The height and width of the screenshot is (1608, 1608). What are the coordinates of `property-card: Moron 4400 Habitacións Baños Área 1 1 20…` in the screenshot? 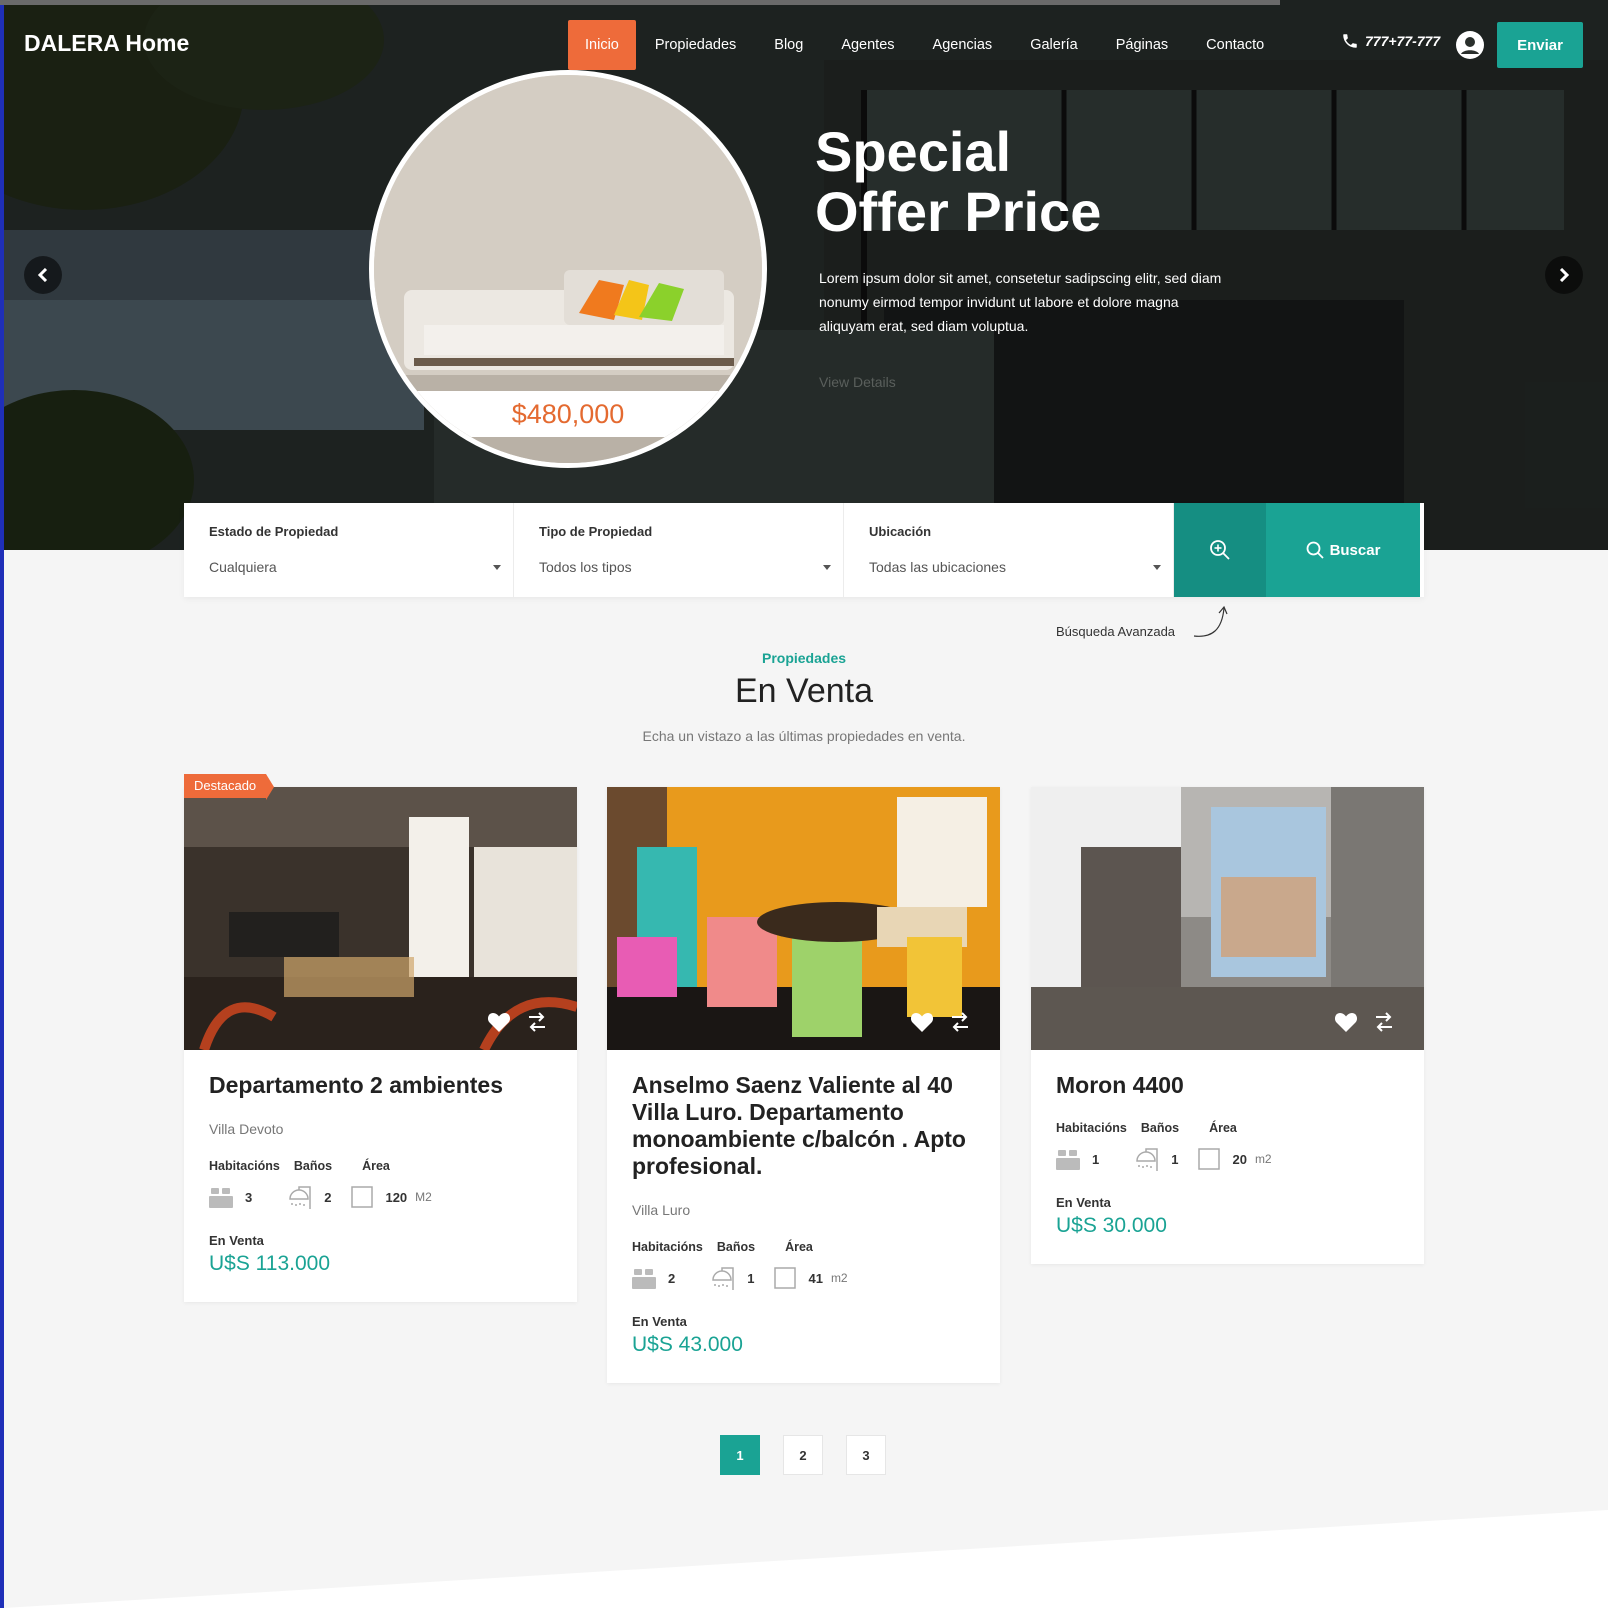 It's located at (1227, 1025).